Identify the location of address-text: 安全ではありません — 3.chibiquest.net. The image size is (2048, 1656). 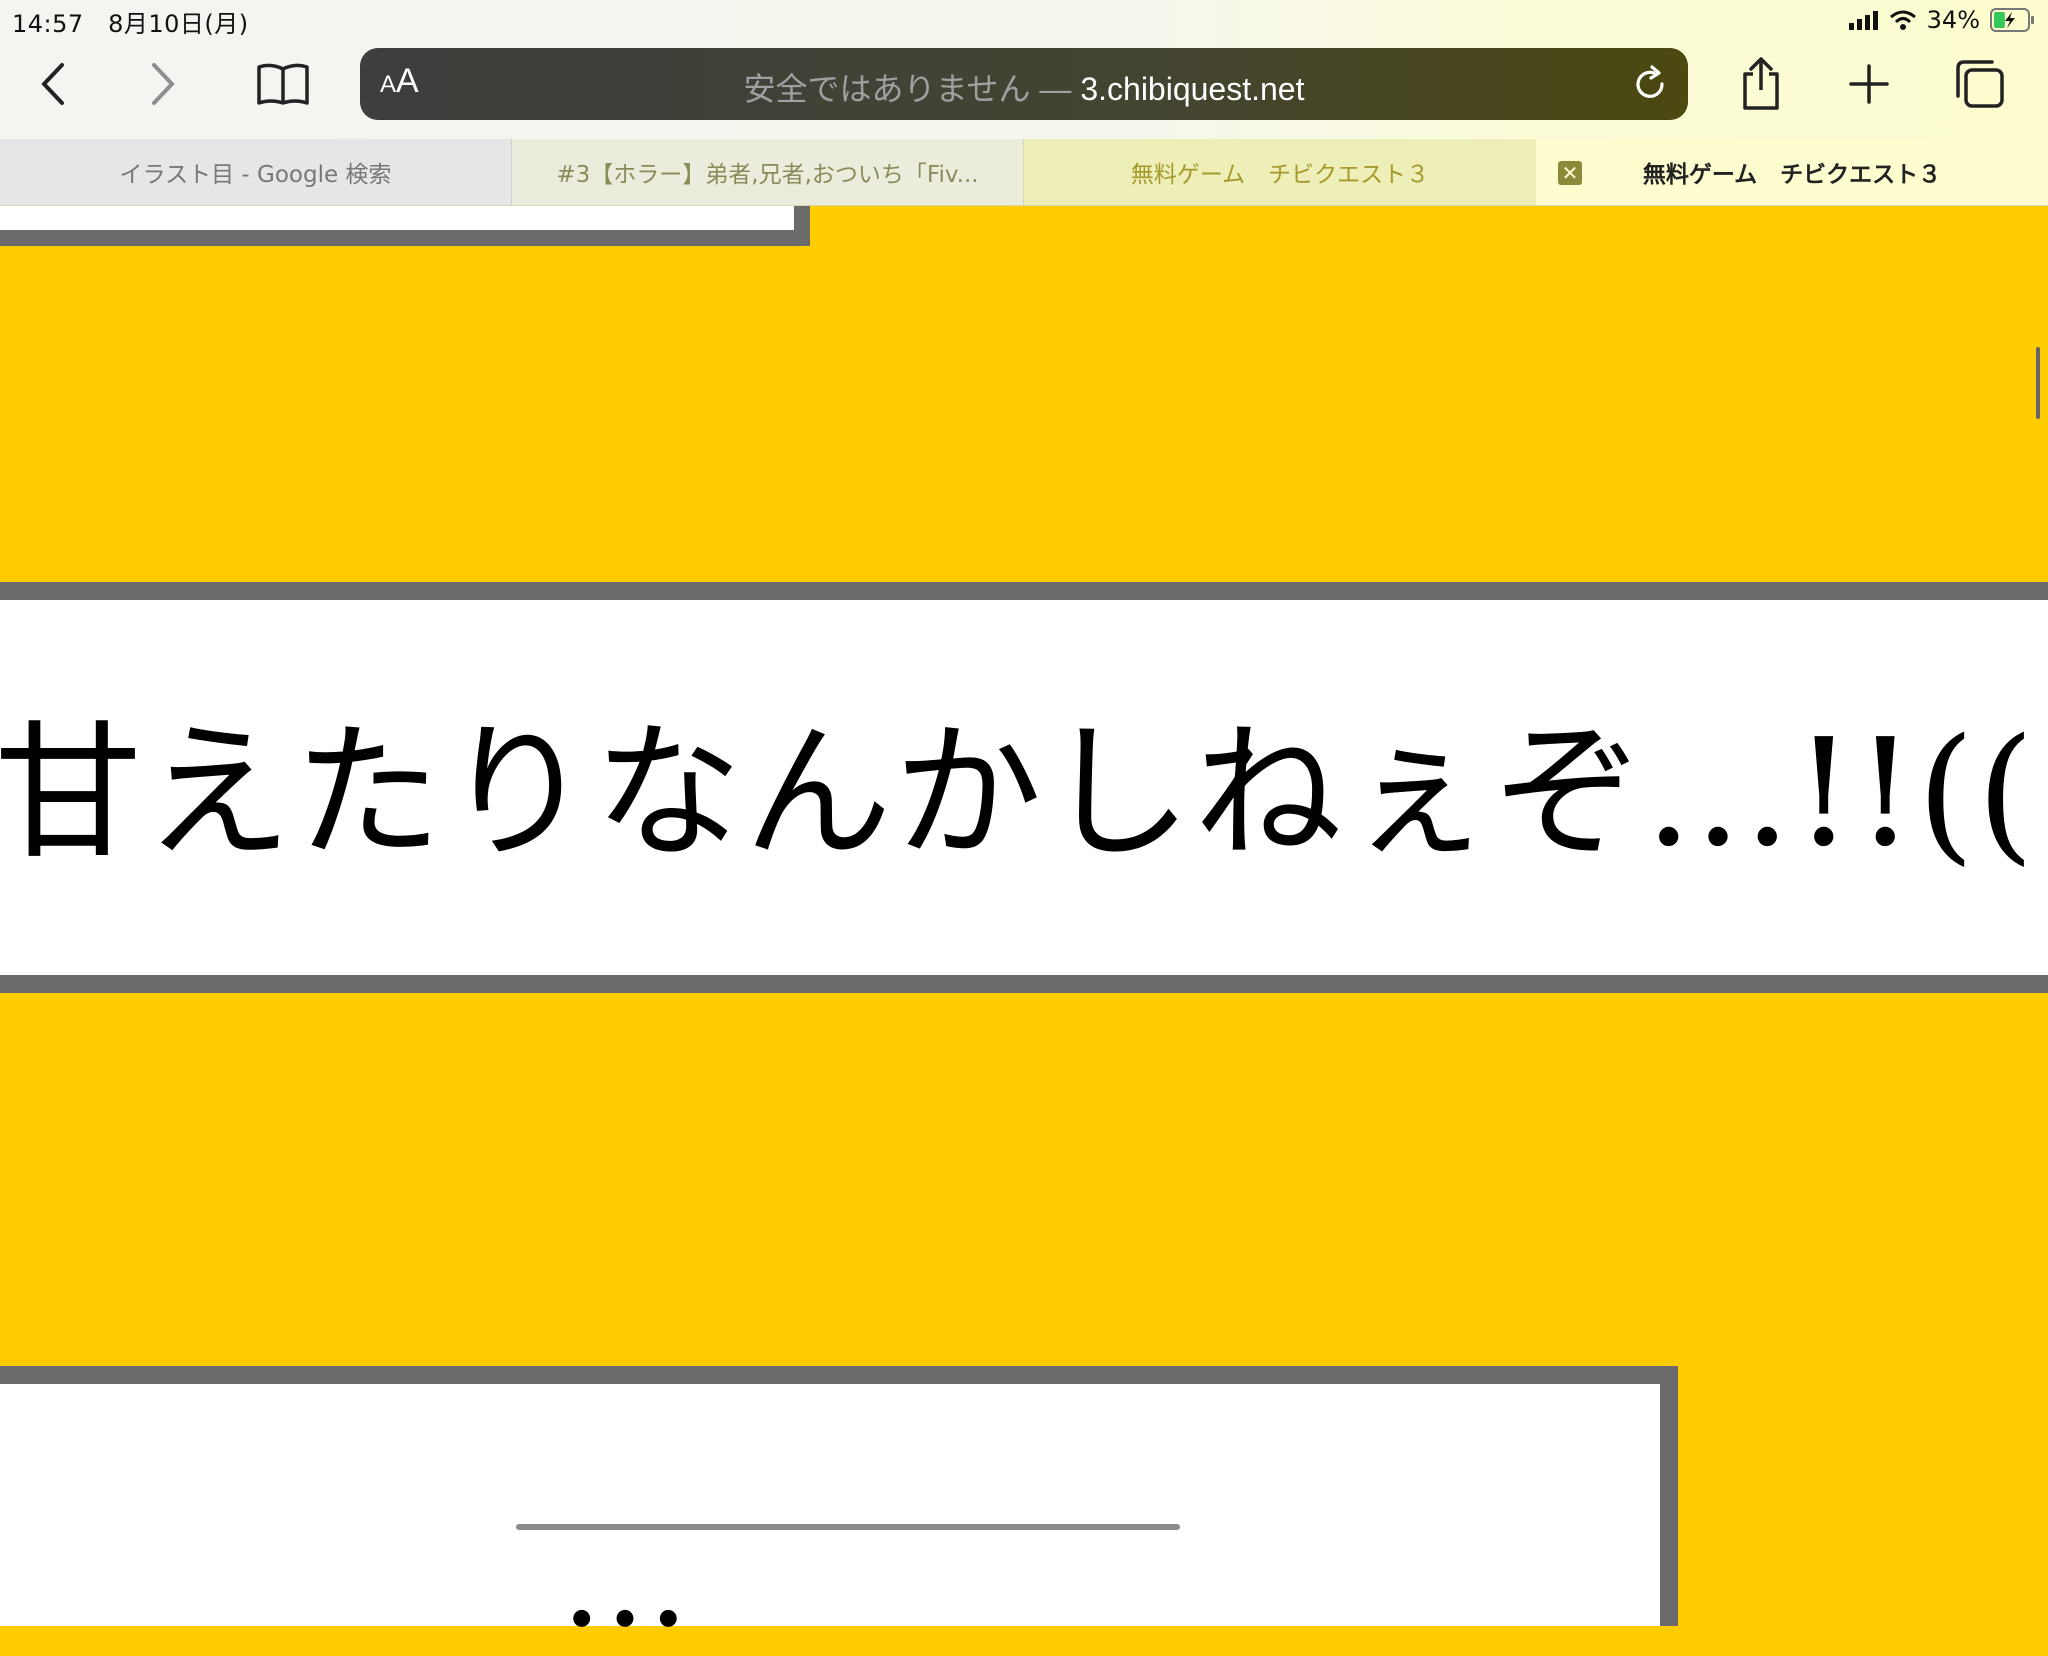
(1024, 87).